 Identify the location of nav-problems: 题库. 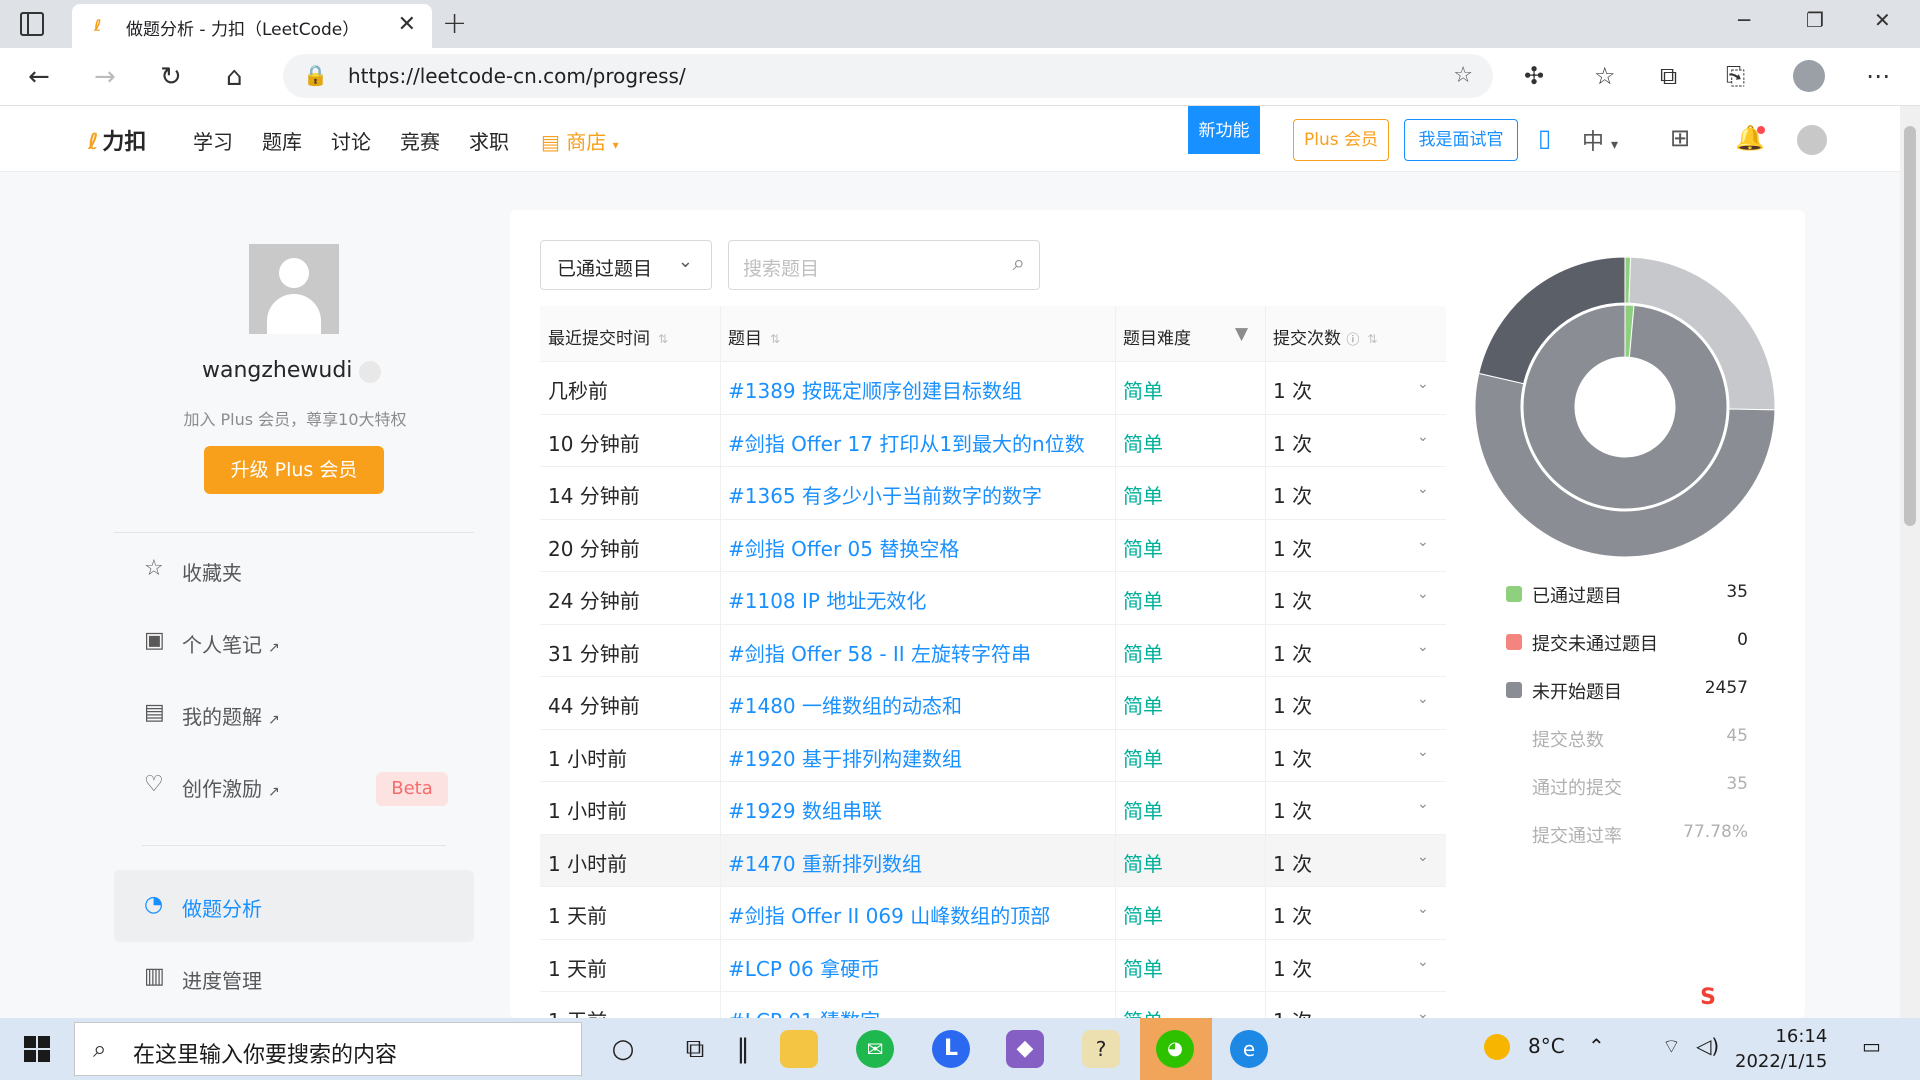
(282, 140).